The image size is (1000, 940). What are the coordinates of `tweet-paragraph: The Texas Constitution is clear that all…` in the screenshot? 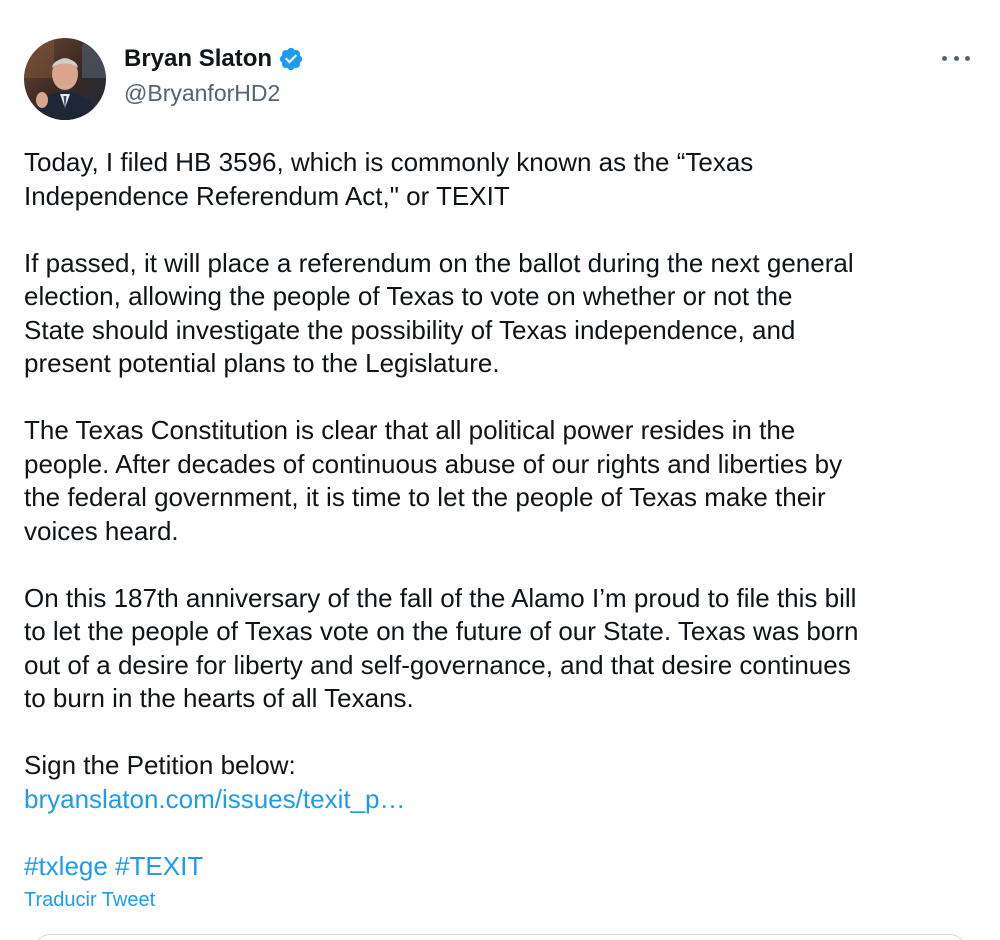 It's located at (433, 480).